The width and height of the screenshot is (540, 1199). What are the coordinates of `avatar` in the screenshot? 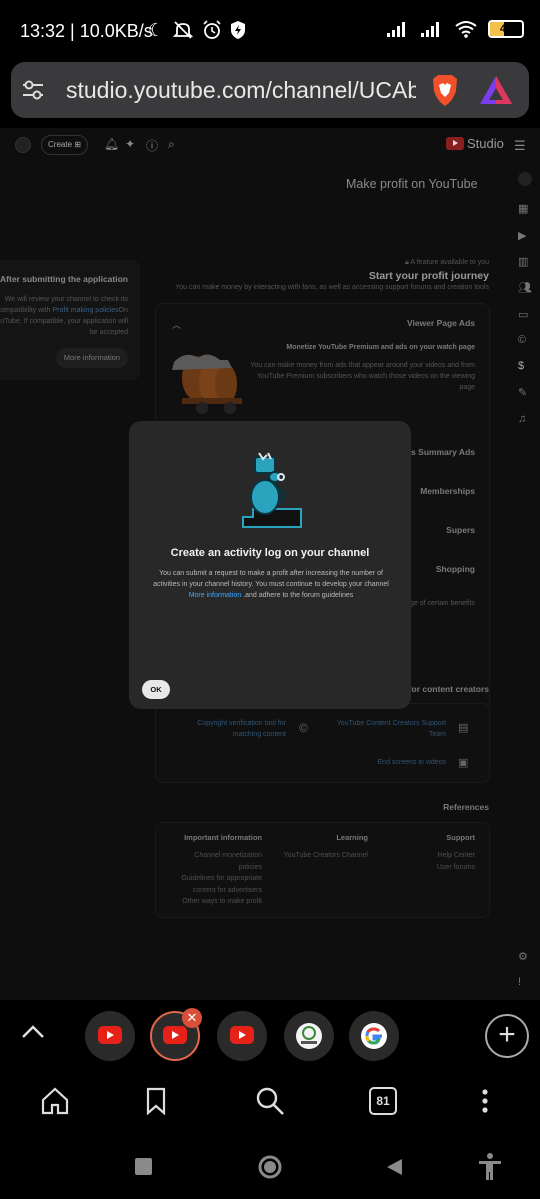 It's located at (23, 145).